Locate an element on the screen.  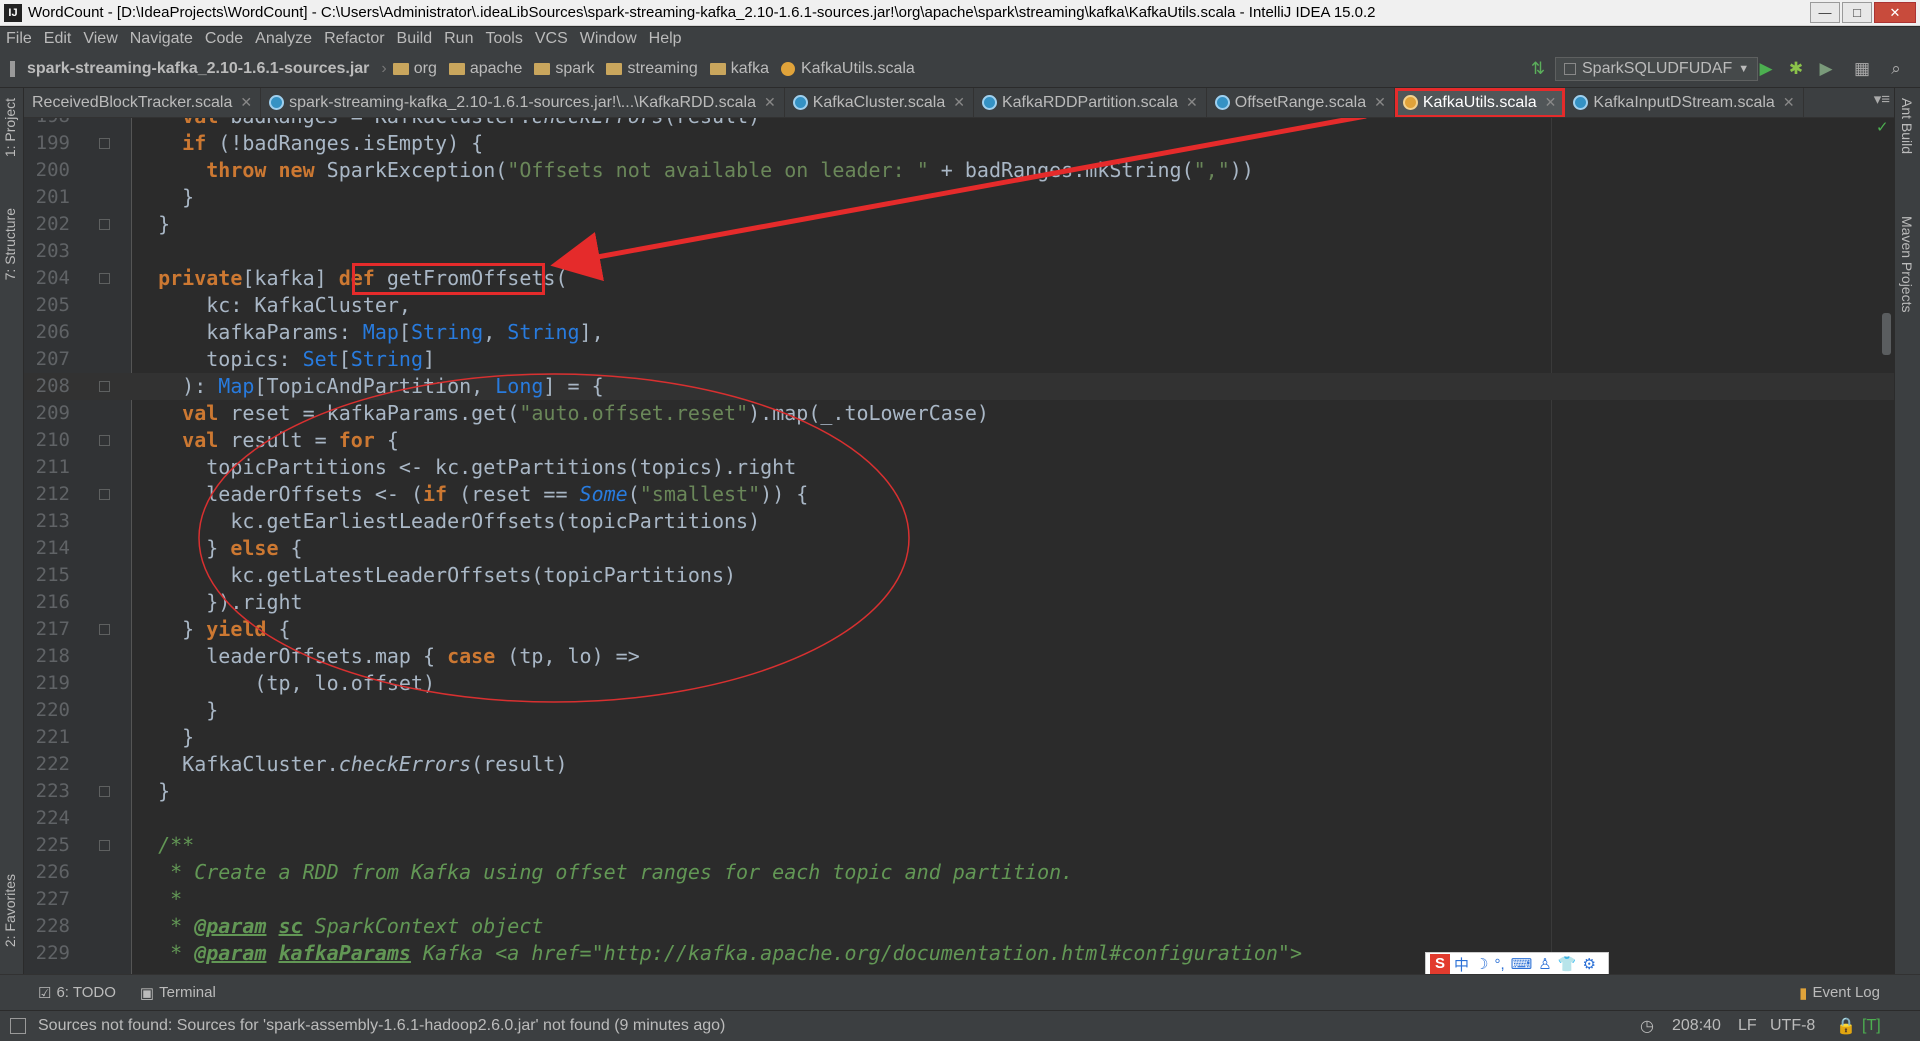
run-with-coverage-icon: ▶ is located at coordinates (1826, 69).